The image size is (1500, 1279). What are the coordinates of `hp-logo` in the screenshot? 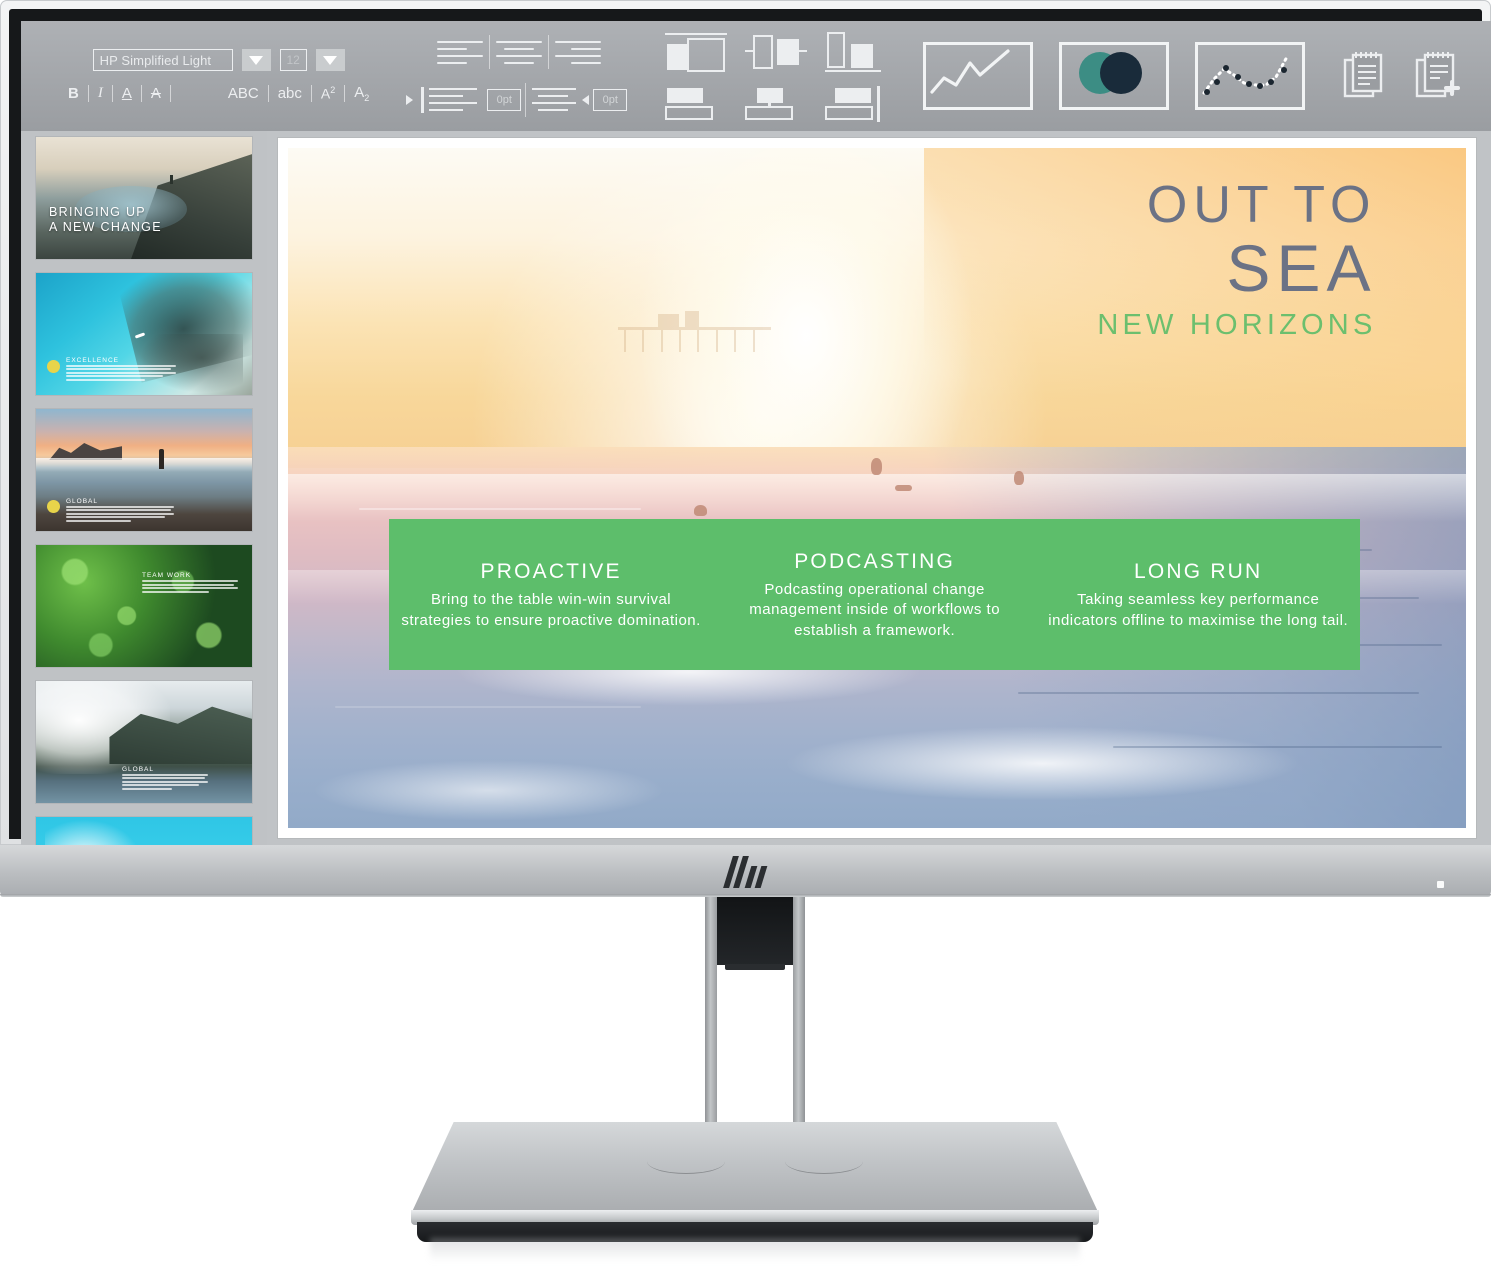 It's located at (747, 872).